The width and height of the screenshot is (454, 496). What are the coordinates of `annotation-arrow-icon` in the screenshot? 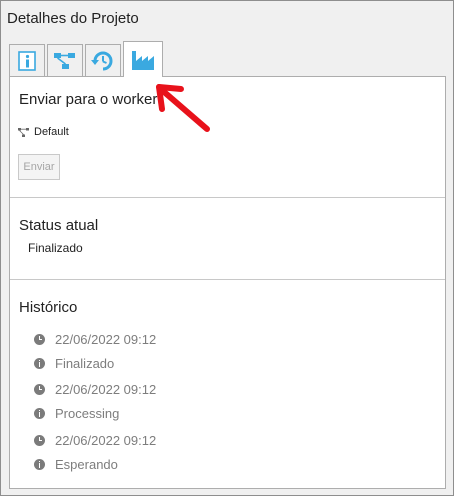 It's located at (183, 108).